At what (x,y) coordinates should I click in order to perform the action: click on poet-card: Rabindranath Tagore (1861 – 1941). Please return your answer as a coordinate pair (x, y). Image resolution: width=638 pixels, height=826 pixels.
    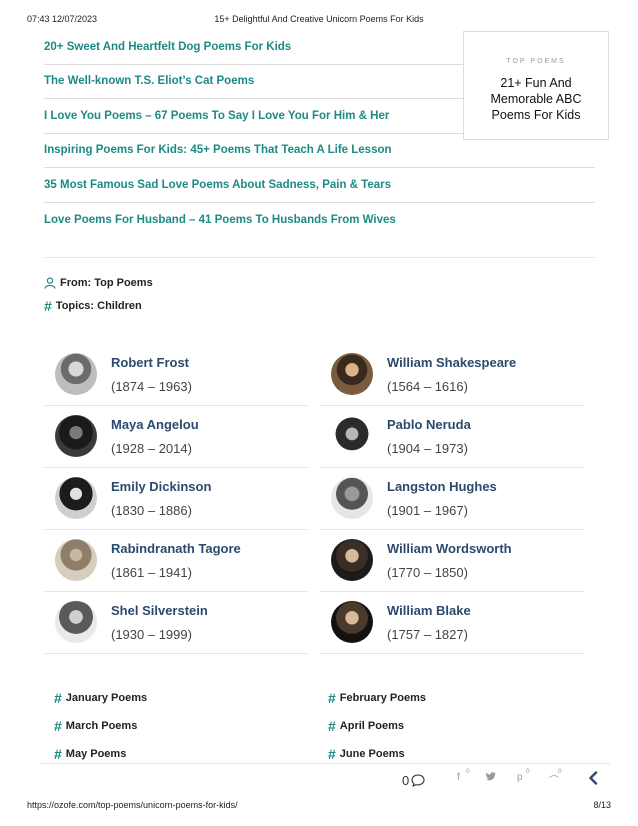
    Looking at the image, I should click on (176, 561).